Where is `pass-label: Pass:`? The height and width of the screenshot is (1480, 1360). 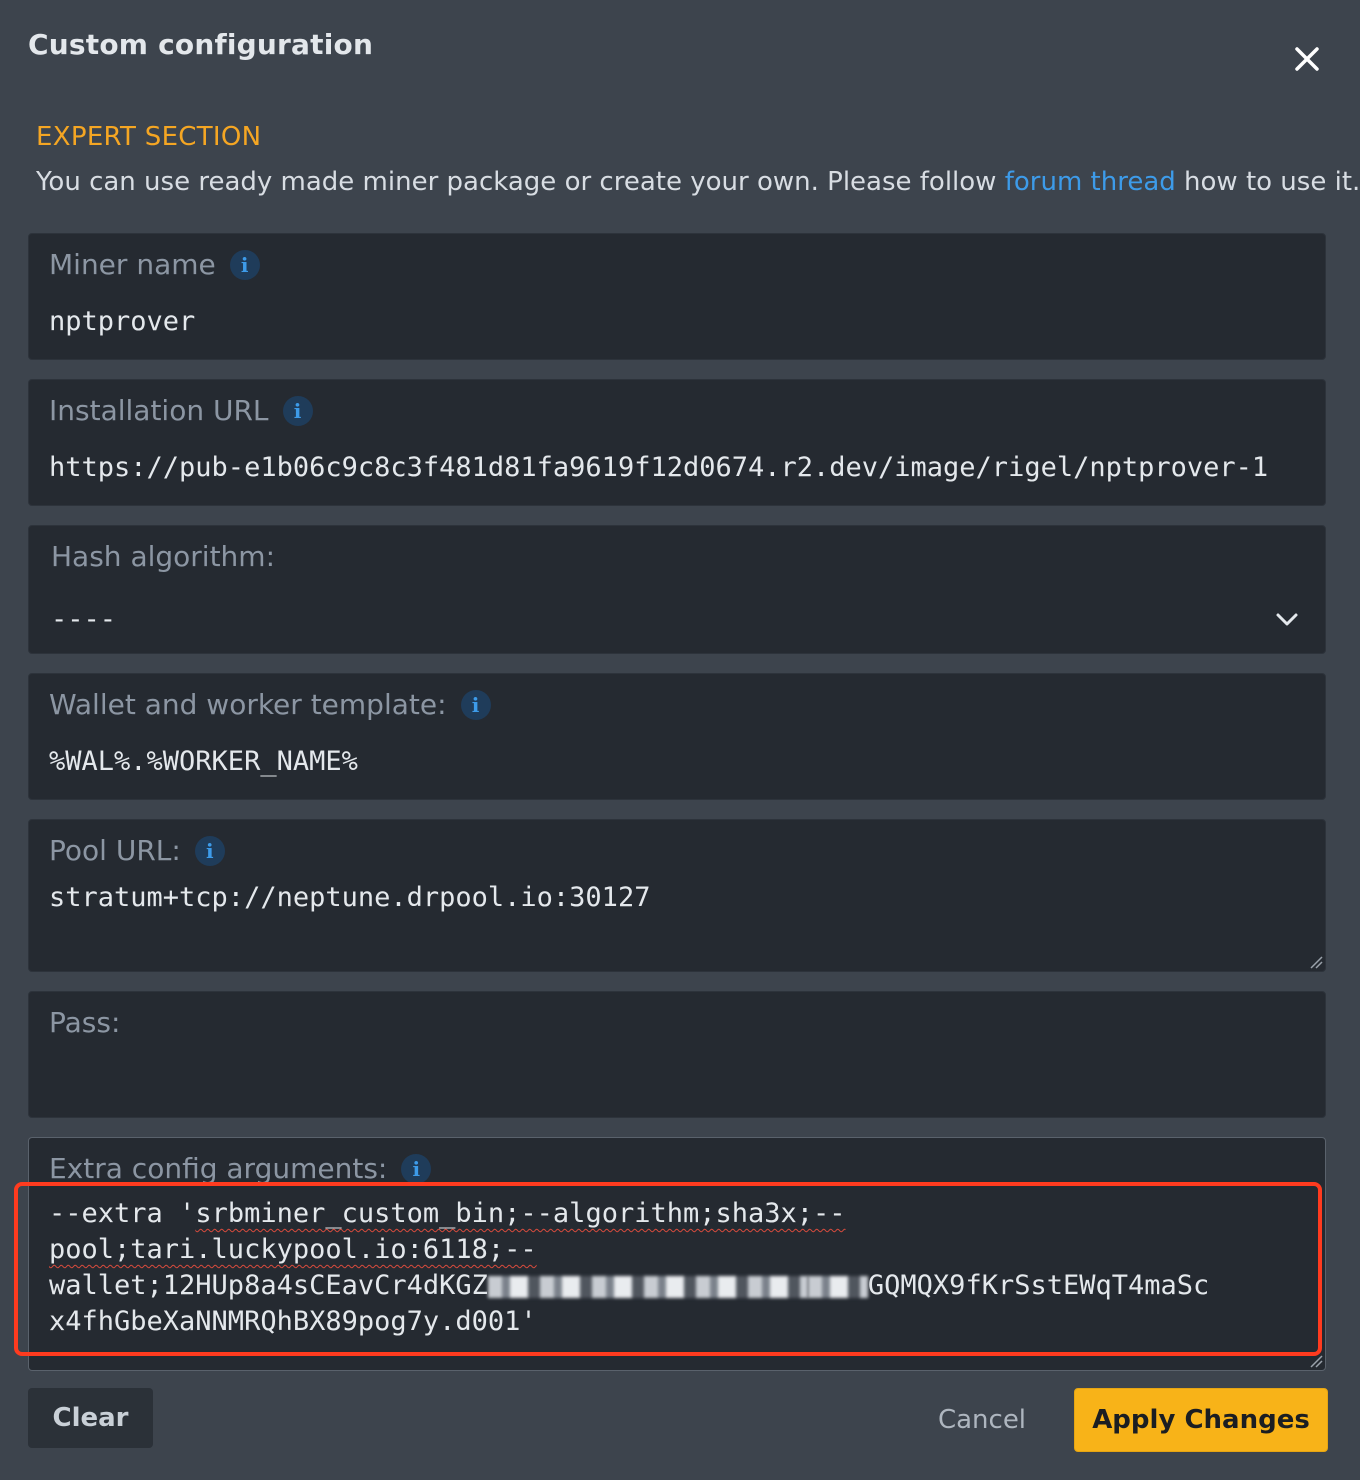 pass-label: Pass: is located at coordinates (85, 1022).